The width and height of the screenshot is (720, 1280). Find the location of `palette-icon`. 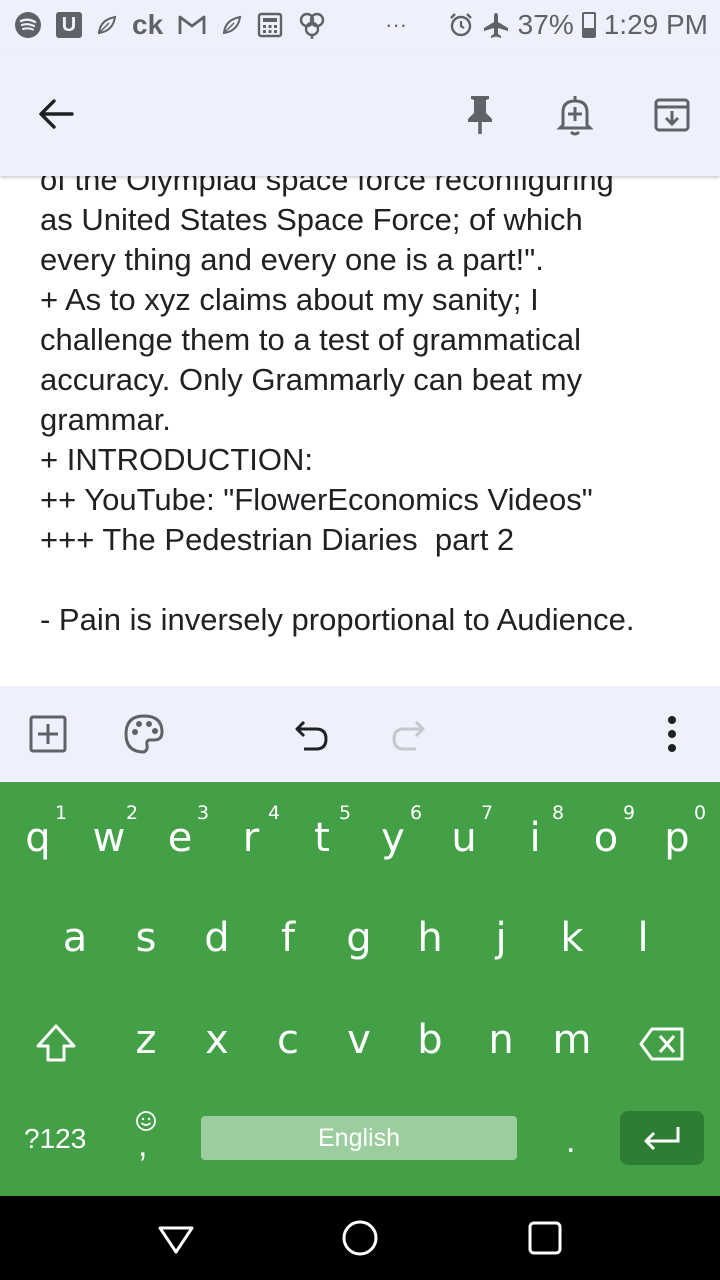

palette-icon is located at coordinates (144, 734).